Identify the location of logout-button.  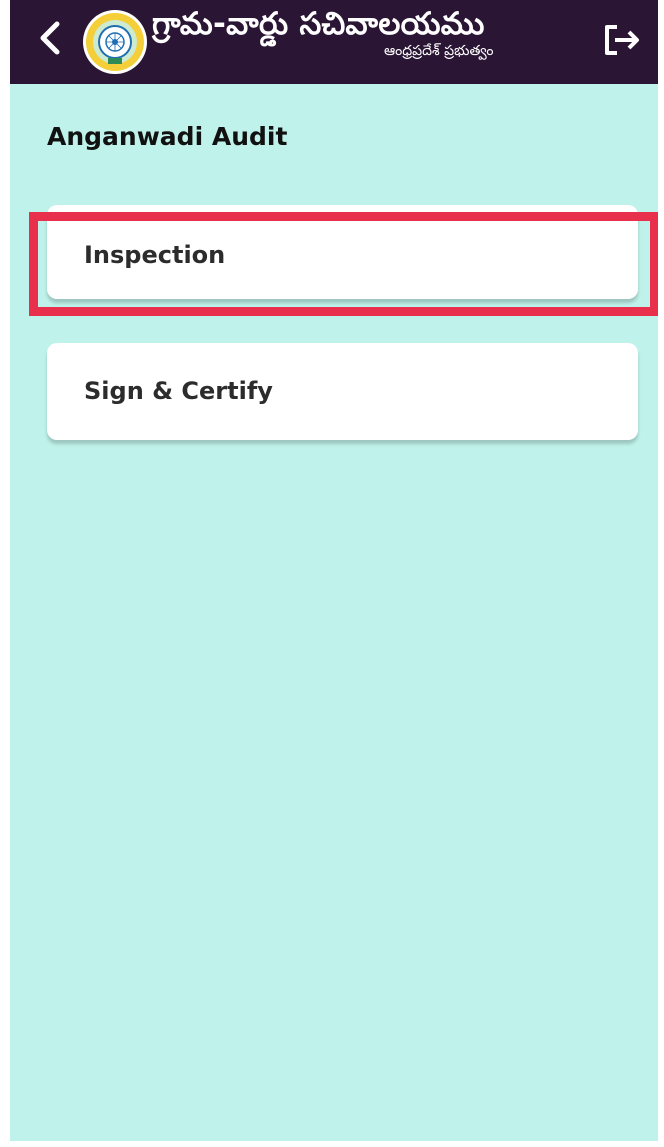
(623, 40).